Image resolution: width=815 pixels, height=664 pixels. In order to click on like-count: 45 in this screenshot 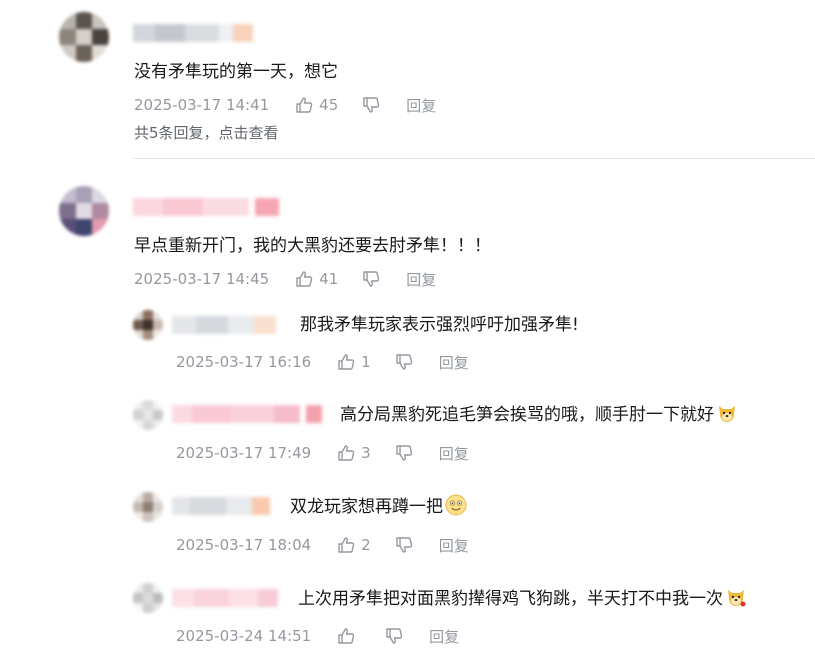, I will do `click(329, 105)`.